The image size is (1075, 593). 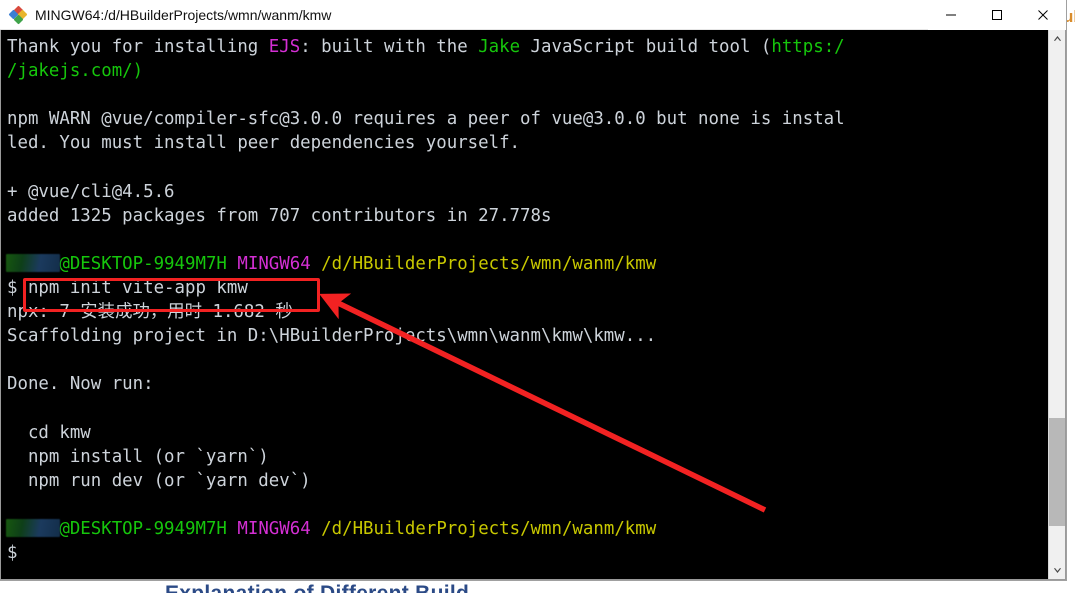 I want to click on mingw-diamond-icon, so click(x=18, y=14).